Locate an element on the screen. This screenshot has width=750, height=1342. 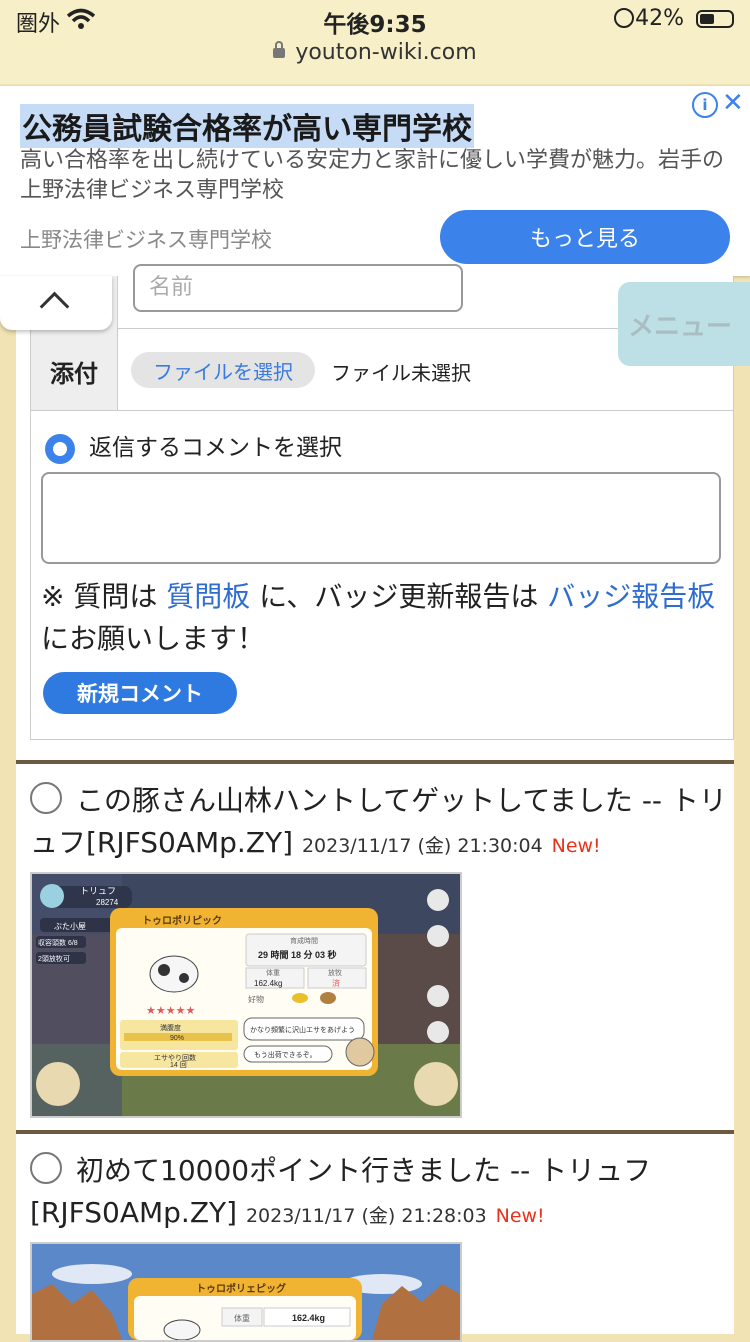
ad-info-icon: i is located at coordinates (705, 105).